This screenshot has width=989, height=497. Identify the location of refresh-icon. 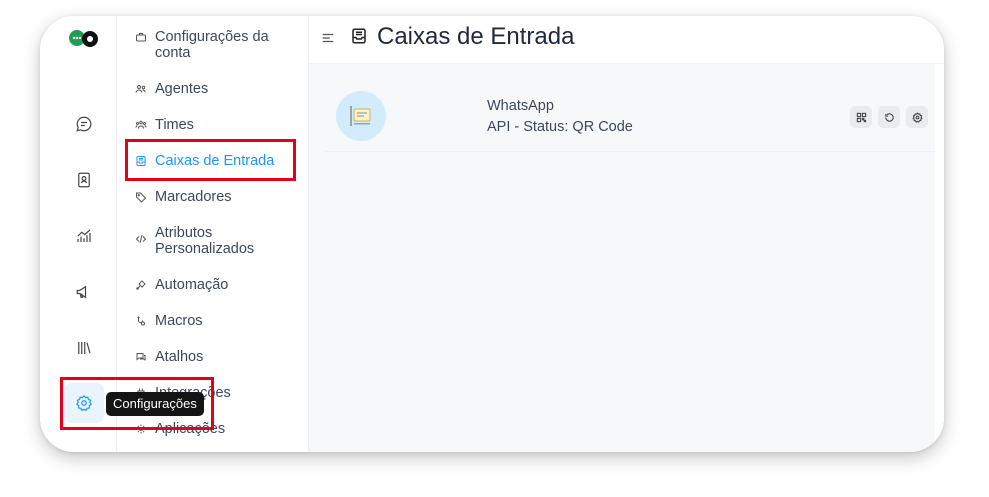
(889, 117).